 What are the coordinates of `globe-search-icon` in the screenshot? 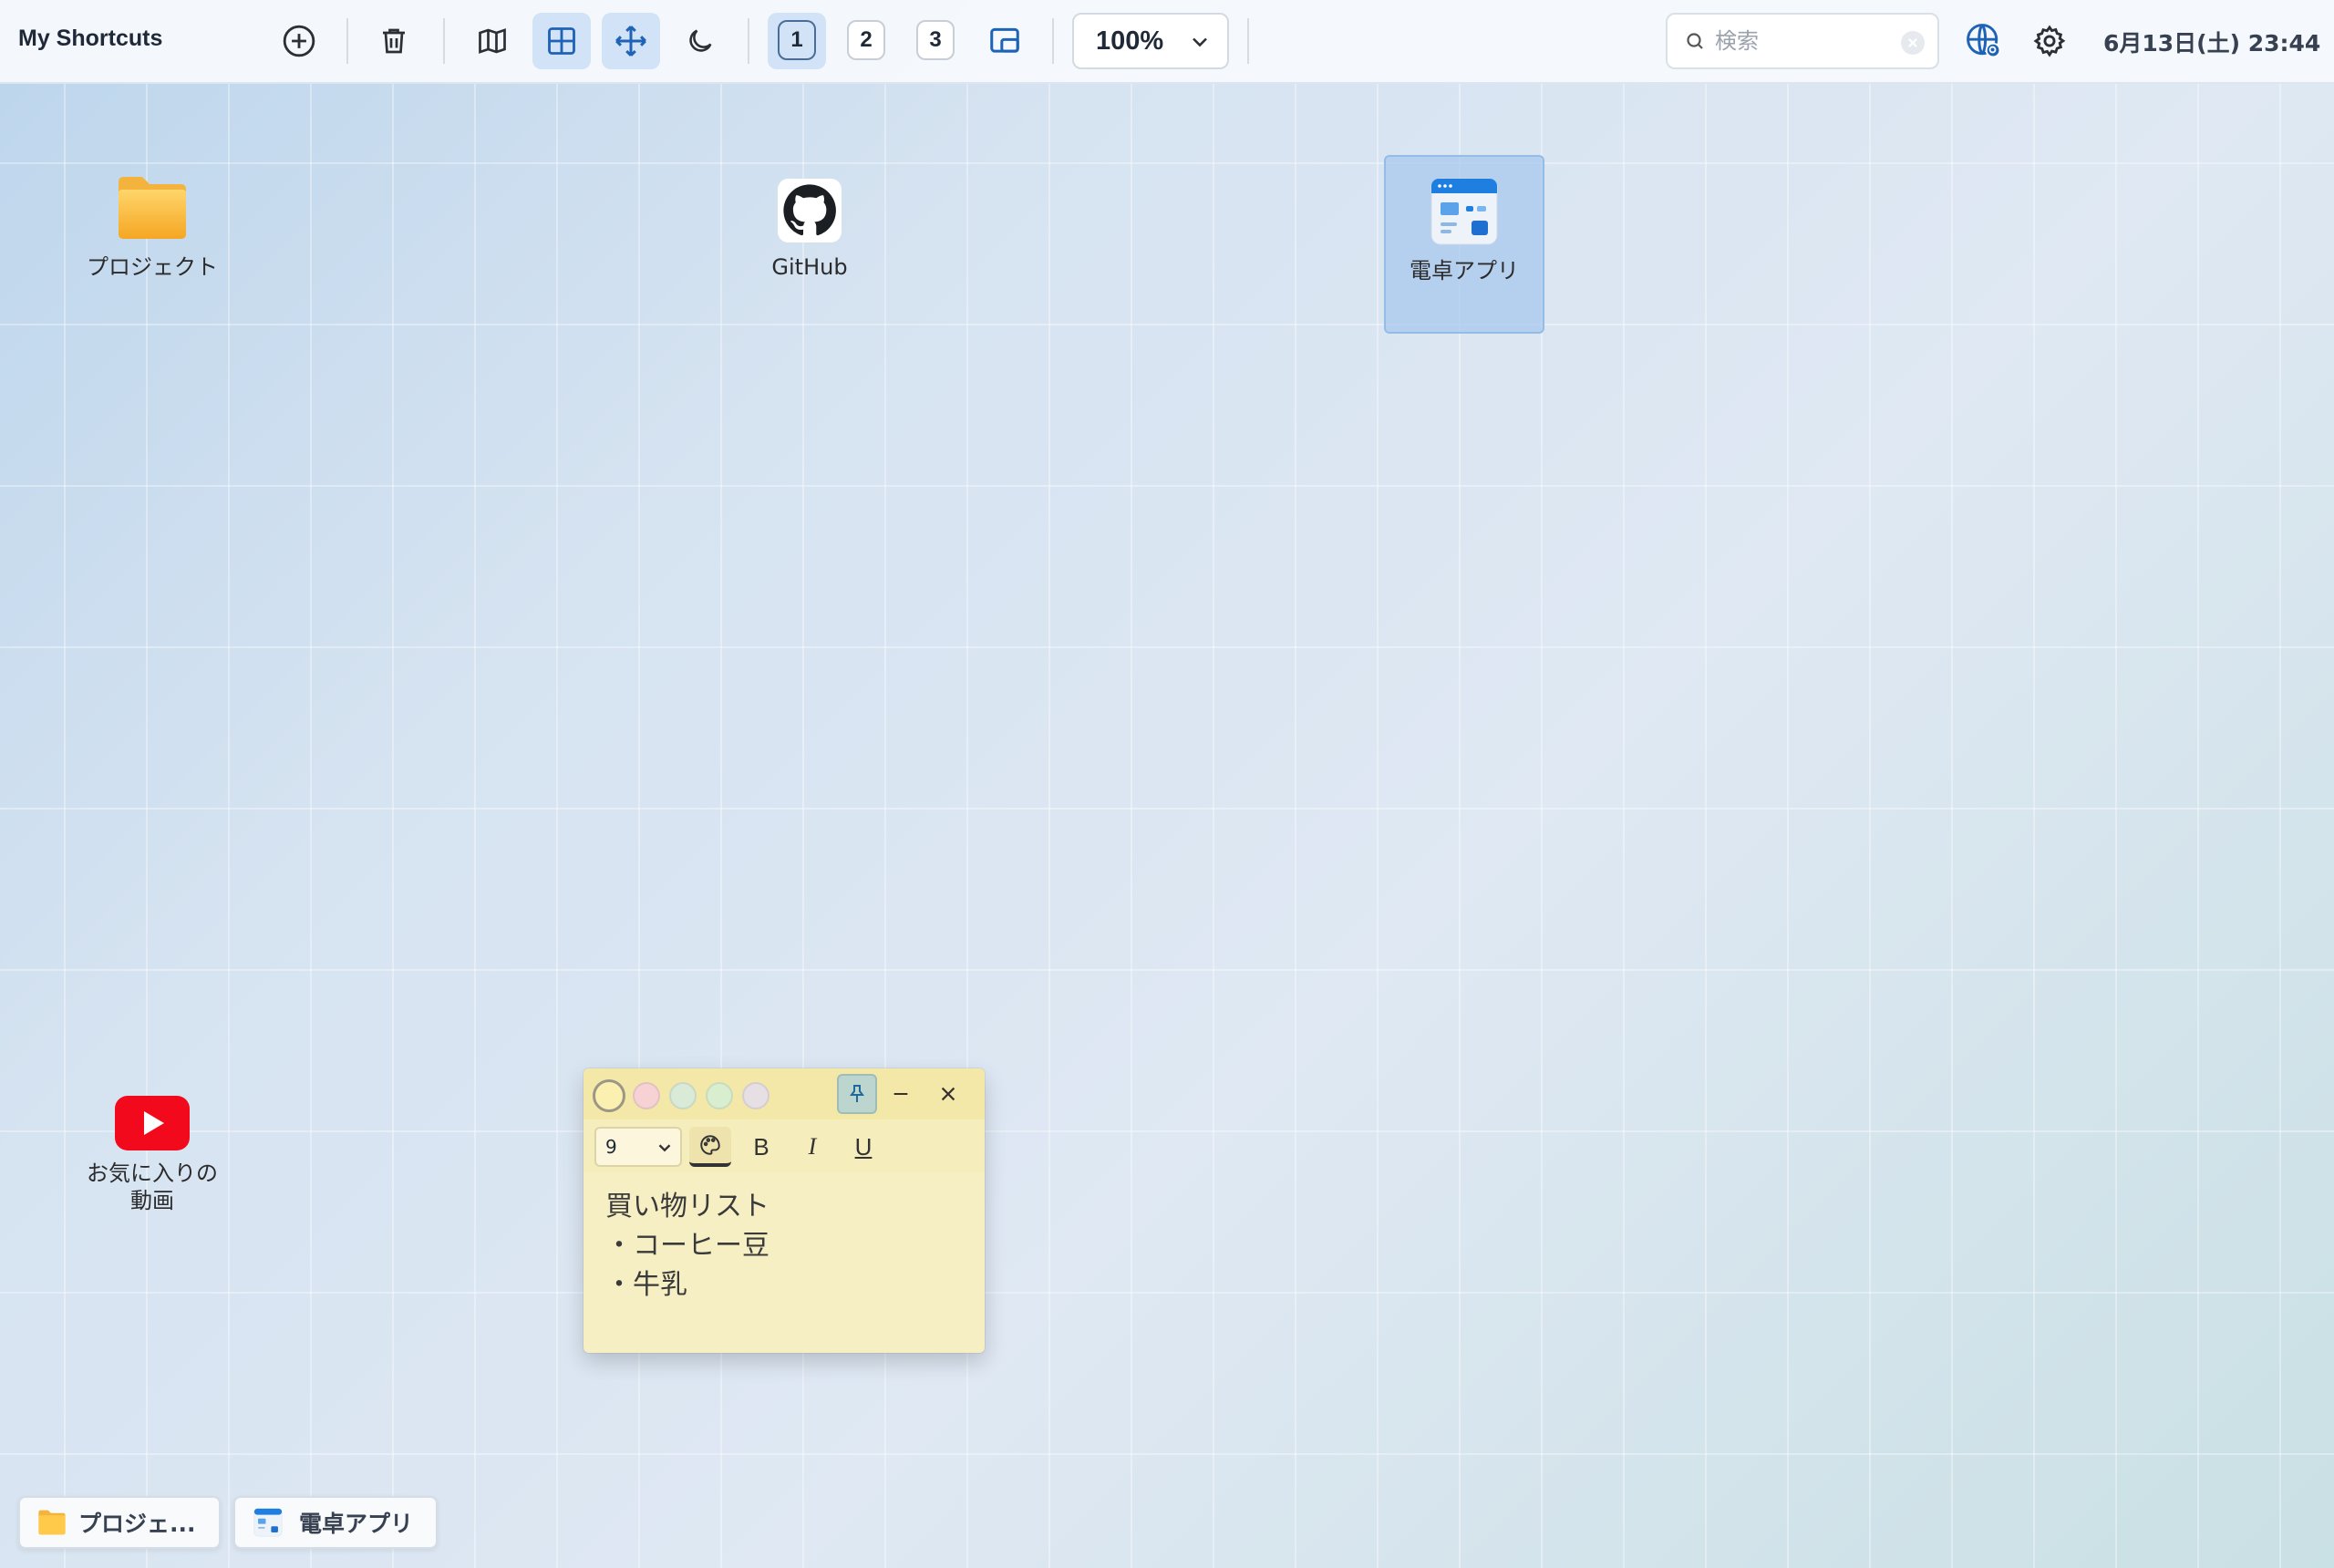 It's located at (1984, 41).